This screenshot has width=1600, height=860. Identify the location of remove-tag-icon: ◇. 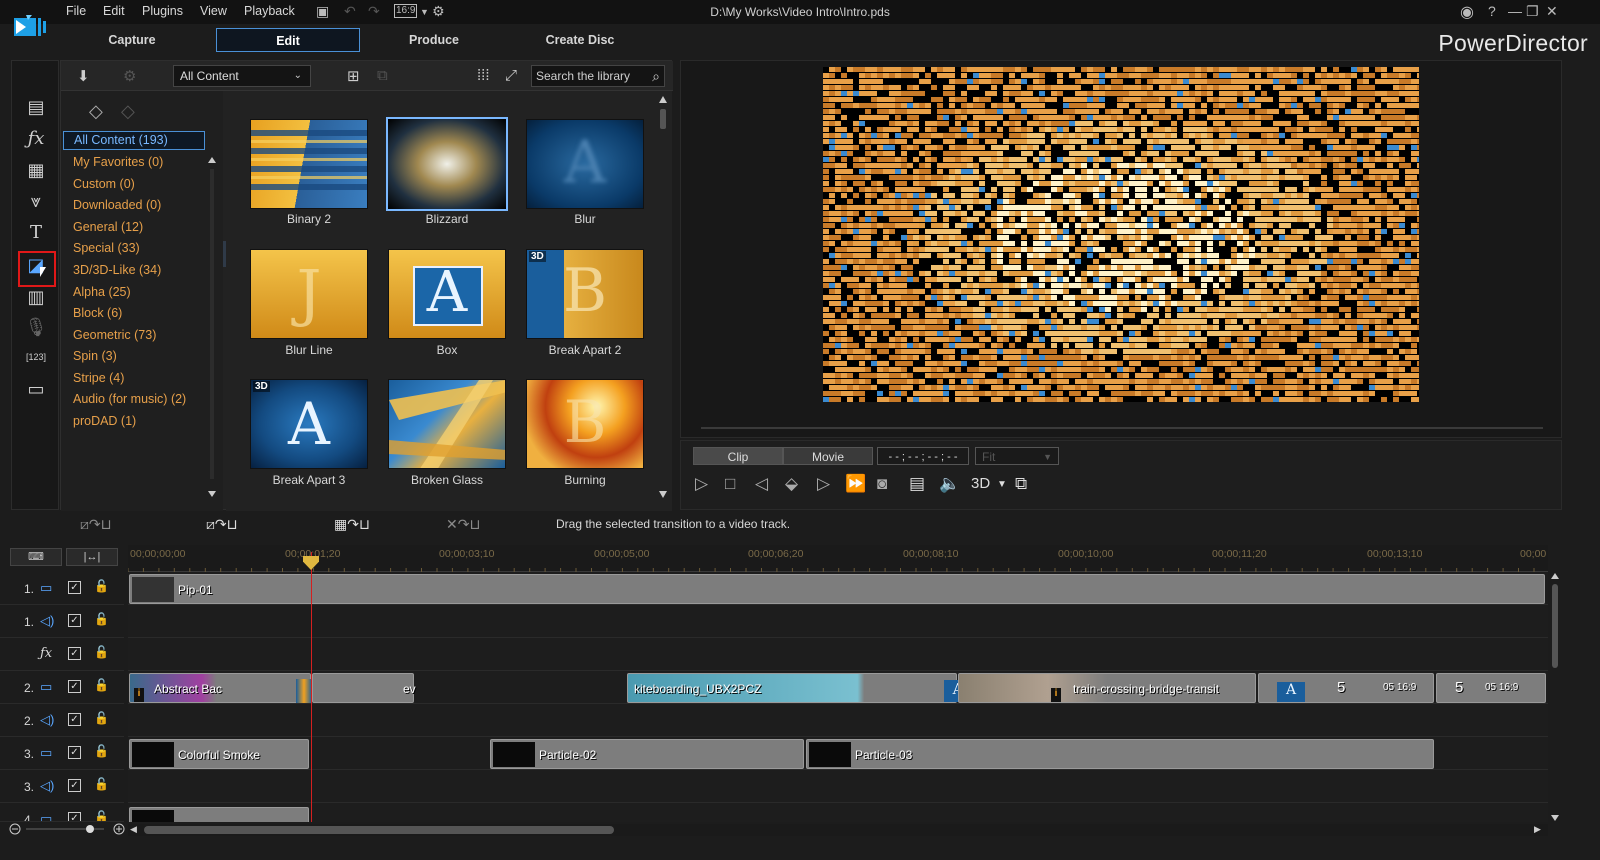
(128, 111).